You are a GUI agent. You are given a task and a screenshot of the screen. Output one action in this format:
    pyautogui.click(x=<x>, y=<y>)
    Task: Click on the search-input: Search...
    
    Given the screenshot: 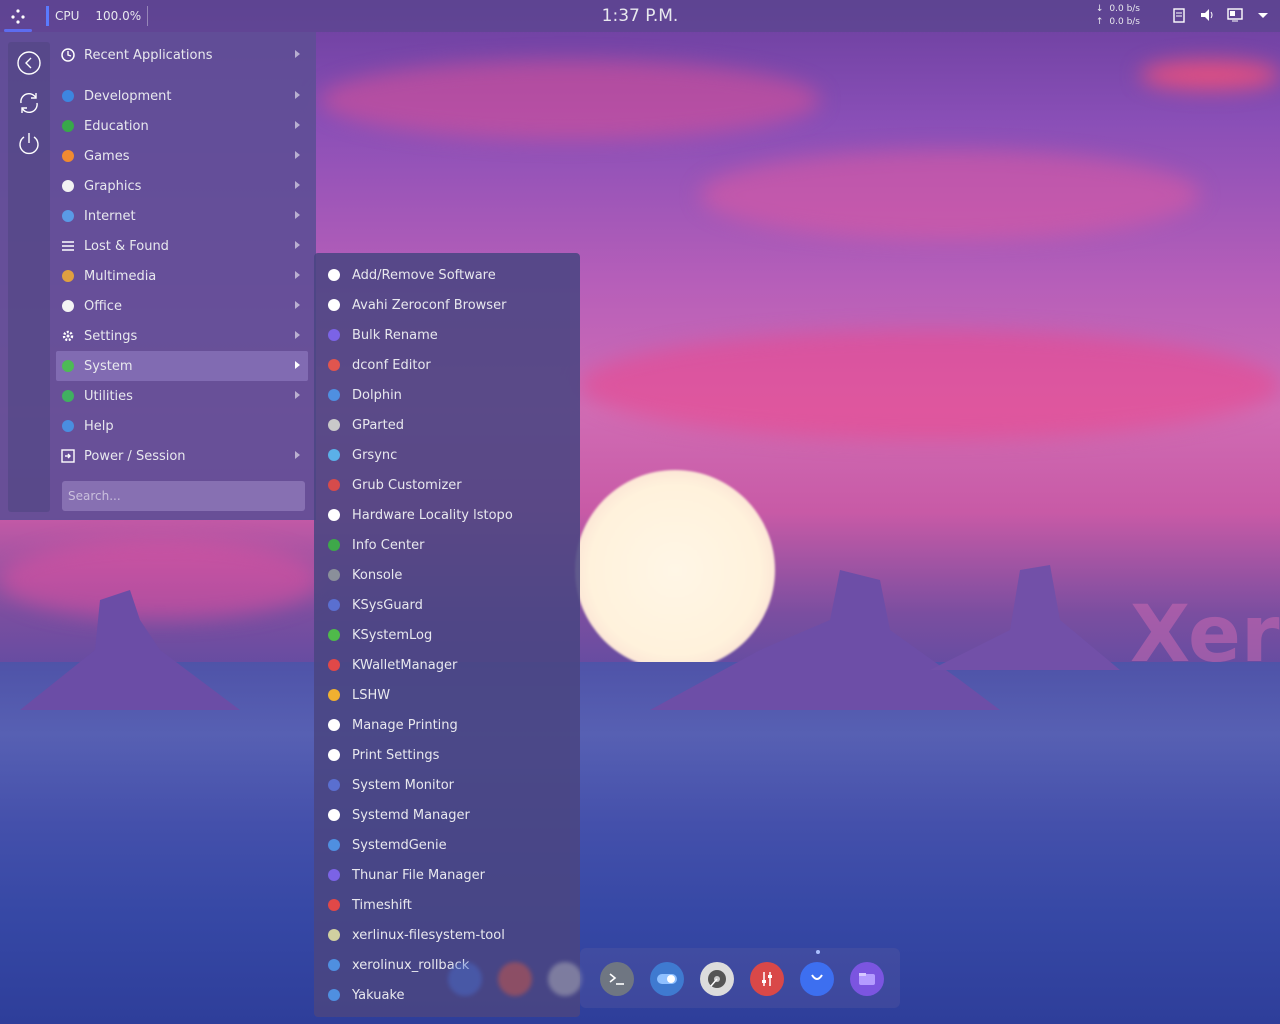 What is the action you would take?
    pyautogui.click(x=183, y=496)
    